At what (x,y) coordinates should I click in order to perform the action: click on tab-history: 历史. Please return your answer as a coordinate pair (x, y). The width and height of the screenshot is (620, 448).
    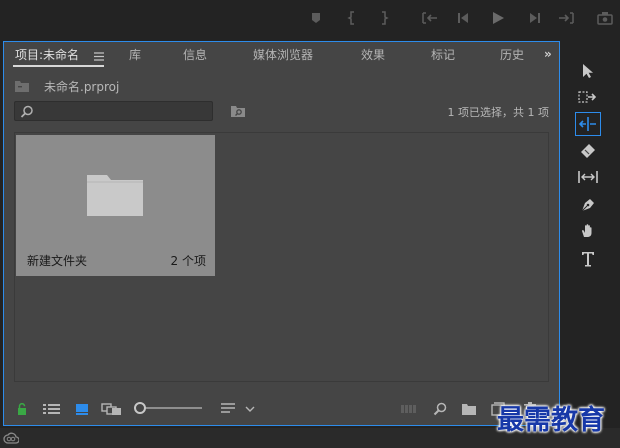
    Looking at the image, I should click on (513, 54).